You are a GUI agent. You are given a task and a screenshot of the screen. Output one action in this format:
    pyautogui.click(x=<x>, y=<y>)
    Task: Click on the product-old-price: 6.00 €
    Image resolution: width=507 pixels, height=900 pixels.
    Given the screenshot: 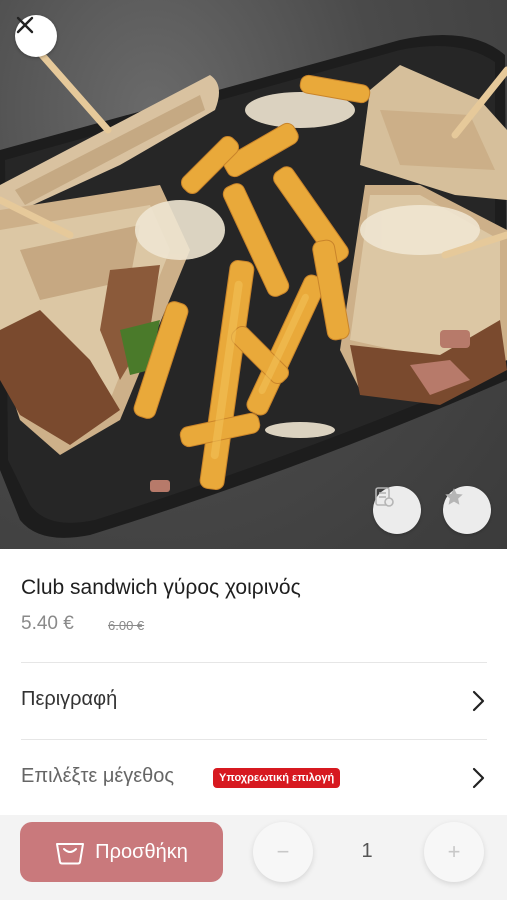 What is the action you would take?
    pyautogui.click(x=126, y=625)
    